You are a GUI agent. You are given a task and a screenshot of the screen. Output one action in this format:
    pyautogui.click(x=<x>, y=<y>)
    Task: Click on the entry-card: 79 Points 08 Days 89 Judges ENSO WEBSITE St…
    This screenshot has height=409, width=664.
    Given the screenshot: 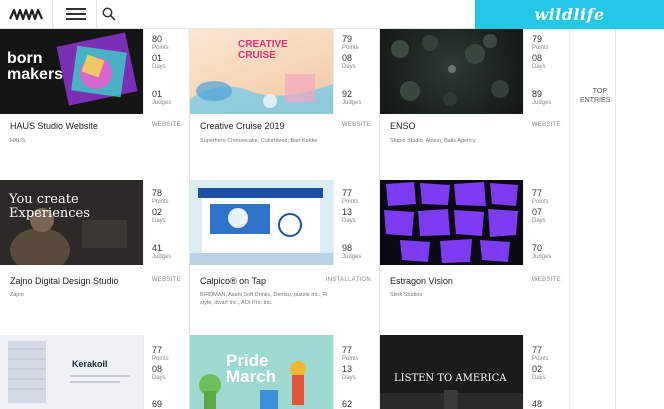 What is the action you would take?
    pyautogui.click(x=475, y=107)
    